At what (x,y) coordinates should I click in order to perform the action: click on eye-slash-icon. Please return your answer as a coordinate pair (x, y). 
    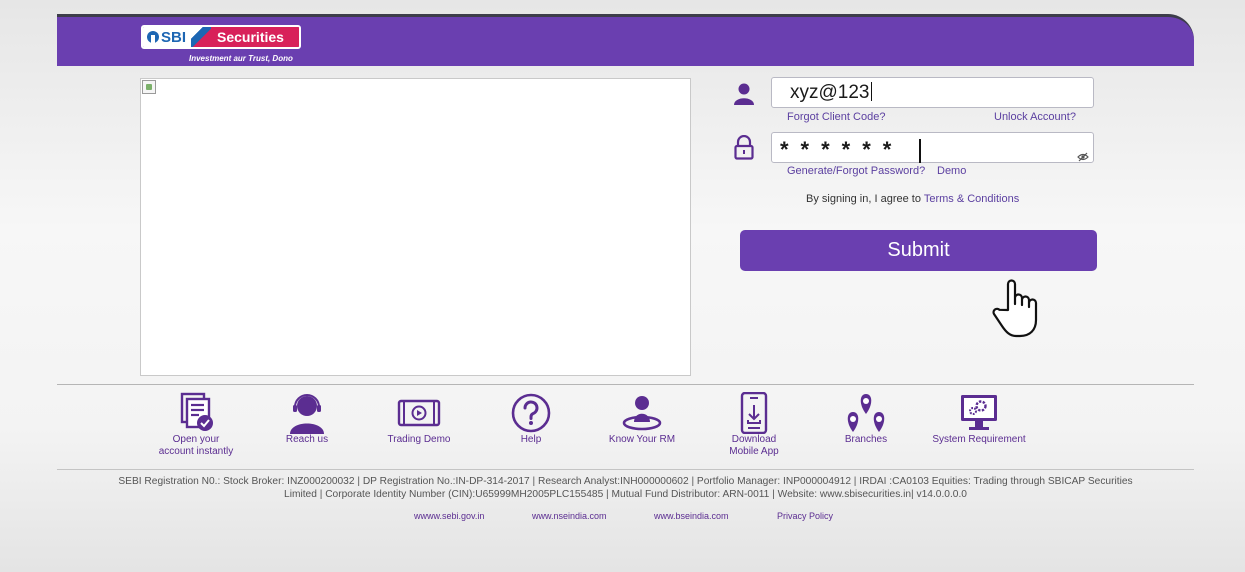
    Looking at the image, I should click on (1083, 155).